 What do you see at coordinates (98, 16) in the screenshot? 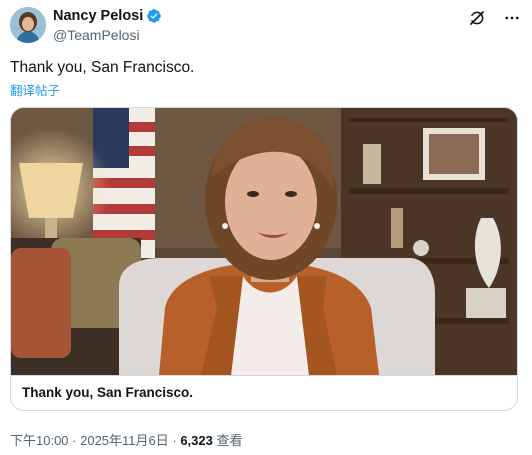
I see `author-display-name: Nancy Pelosi` at bounding box center [98, 16].